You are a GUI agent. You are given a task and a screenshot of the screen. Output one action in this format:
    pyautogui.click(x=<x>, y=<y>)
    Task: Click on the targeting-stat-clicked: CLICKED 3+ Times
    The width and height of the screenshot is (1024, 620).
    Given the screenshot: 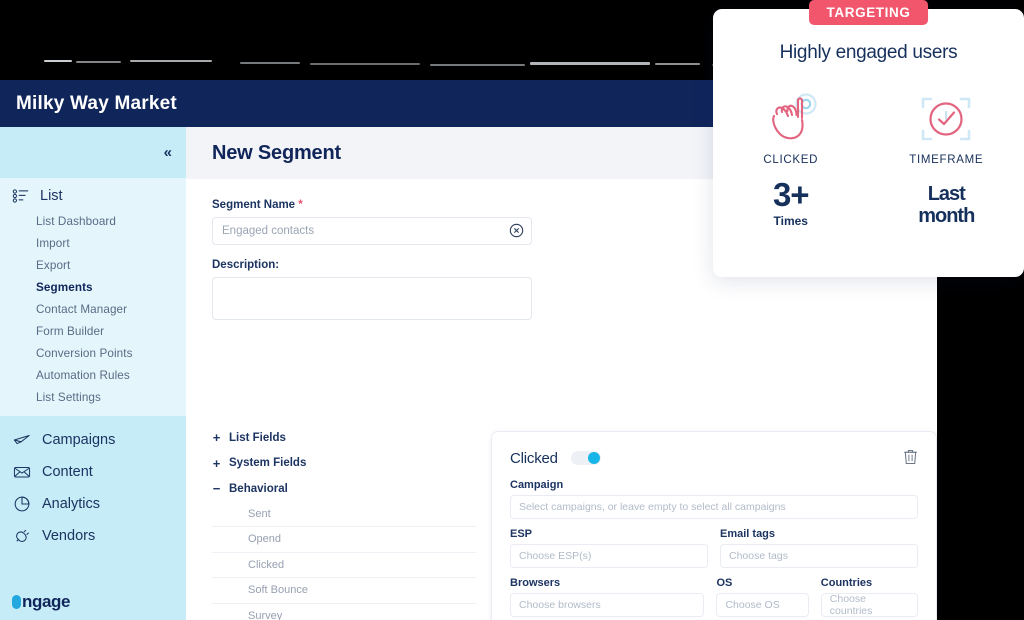 What is the action you would take?
    pyautogui.click(x=791, y=159)
    